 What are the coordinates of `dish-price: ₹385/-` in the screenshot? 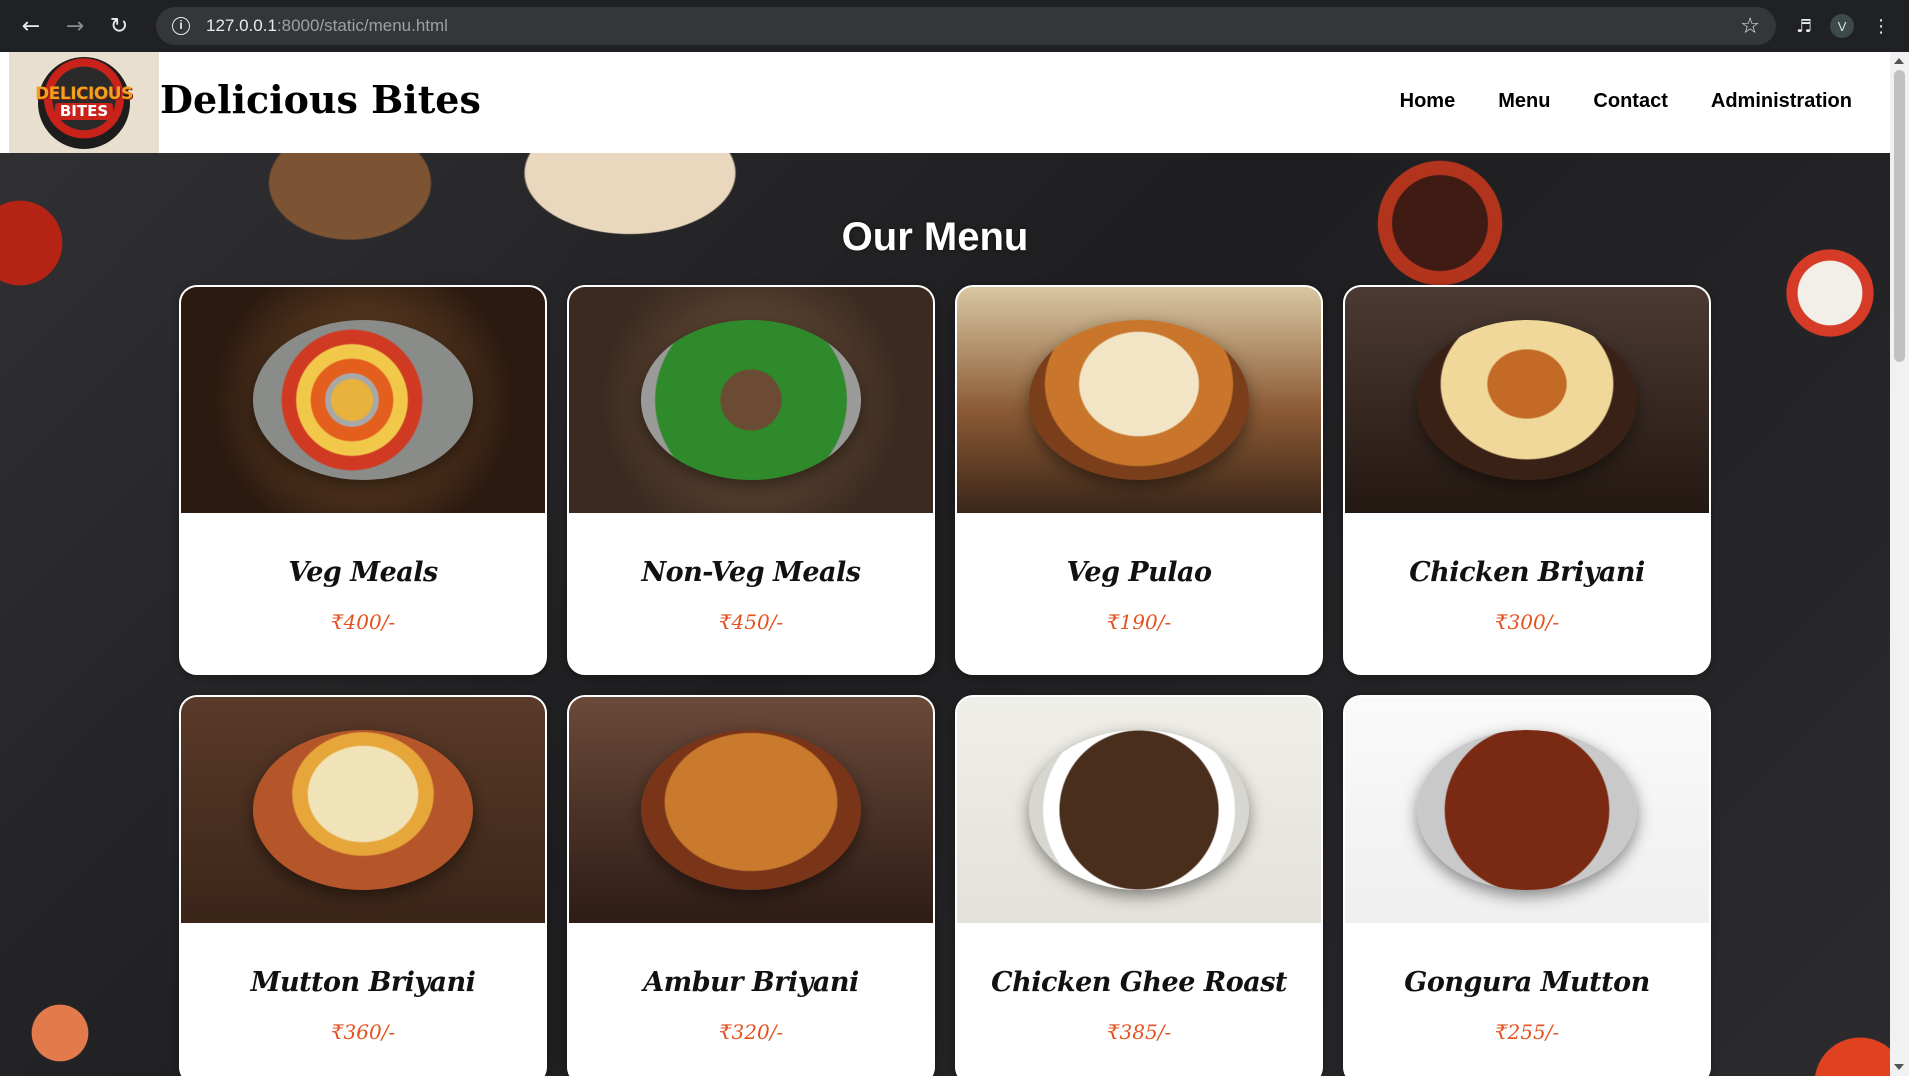 It's located at (1139, 1032).